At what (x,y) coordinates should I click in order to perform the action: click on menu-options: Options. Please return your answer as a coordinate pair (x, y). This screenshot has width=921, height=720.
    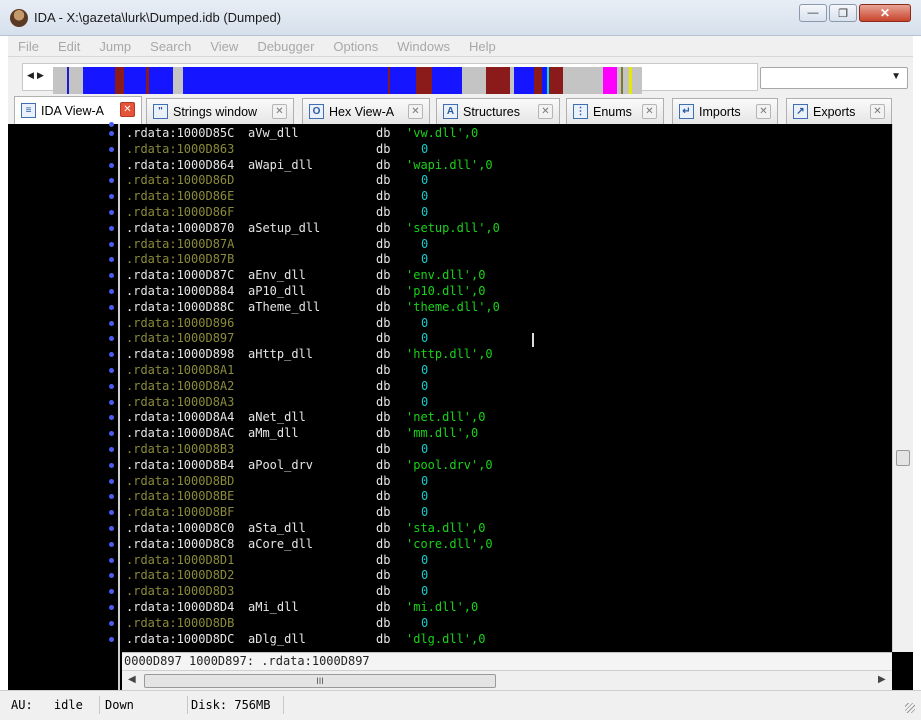
    Looking at the image, I should click on (355, 46).